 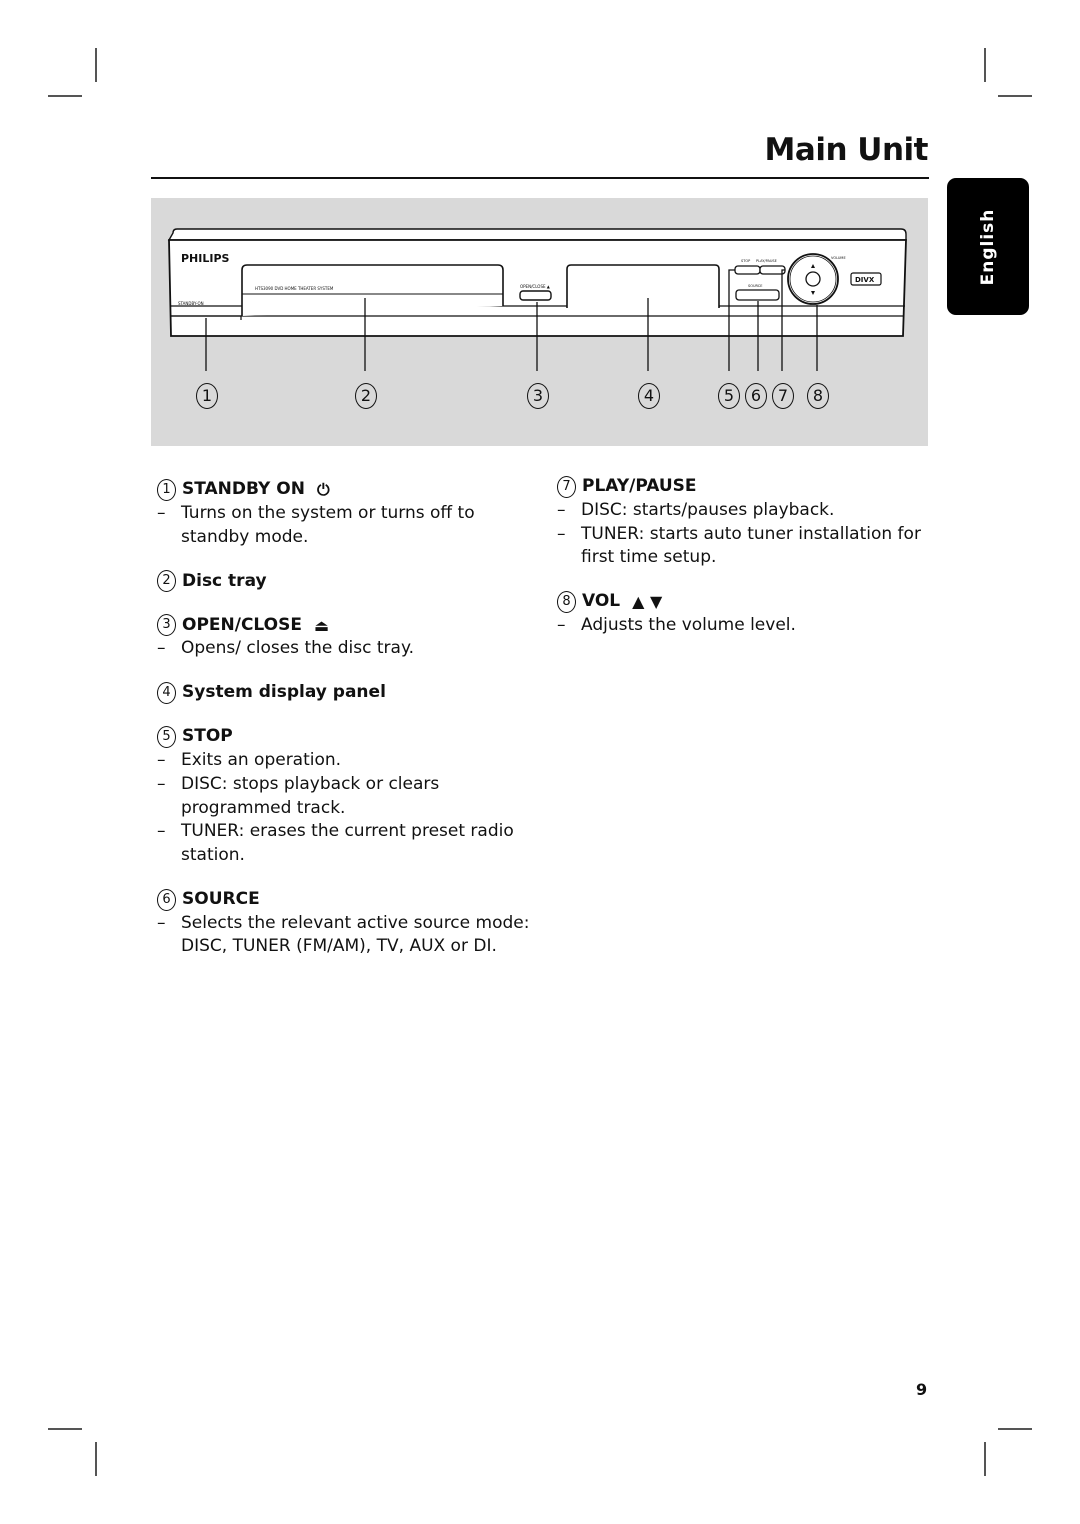 What do you see at coordinates (294, 288) in the screenshot?
I see `model-label: HTS3090 DVD HOME THEATER SYSTEM` at bounding box center [294, 288].